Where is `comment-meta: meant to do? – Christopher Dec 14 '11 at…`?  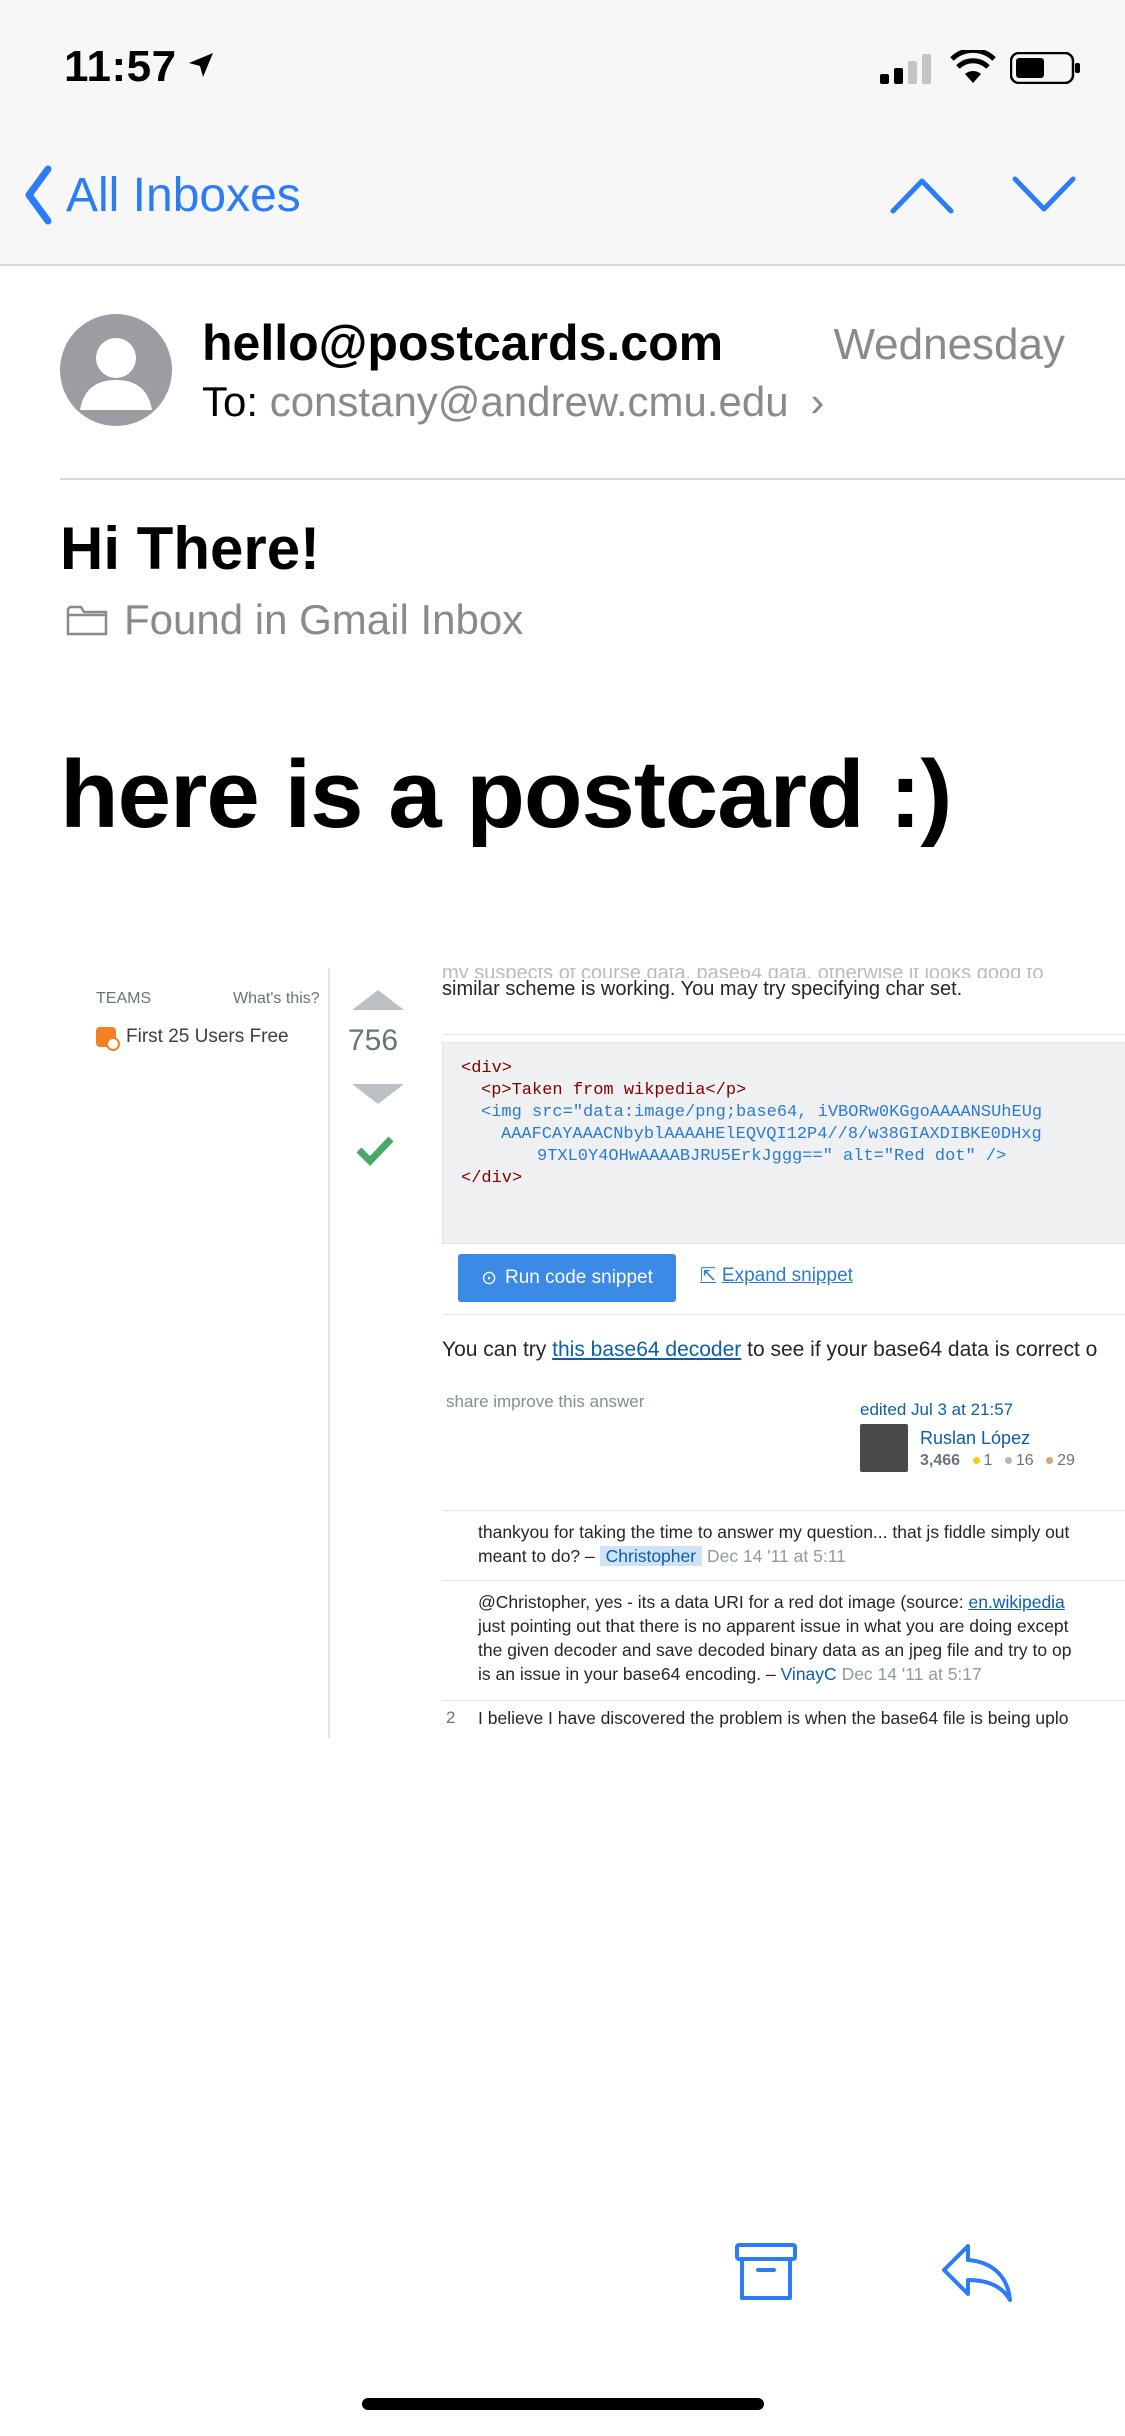
comment-meta: meant to do? – Christopher Dec 14 '11 at… is located at coordinates (801, 1556).